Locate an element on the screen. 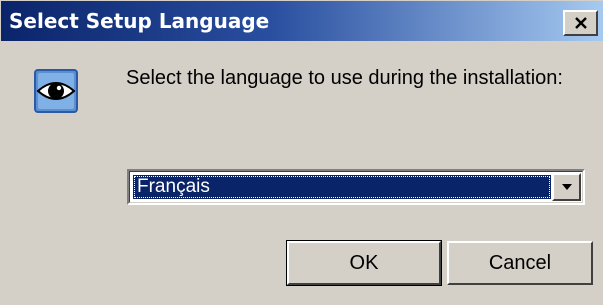 This screenshot has width=603, height=305. close-icon is located at coordinates (581, 23).